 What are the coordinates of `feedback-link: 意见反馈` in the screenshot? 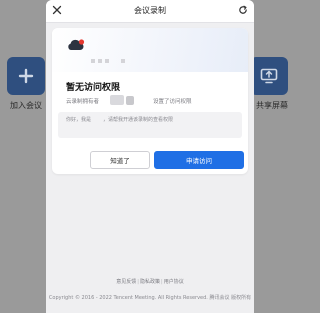 It's located at (126, 282).